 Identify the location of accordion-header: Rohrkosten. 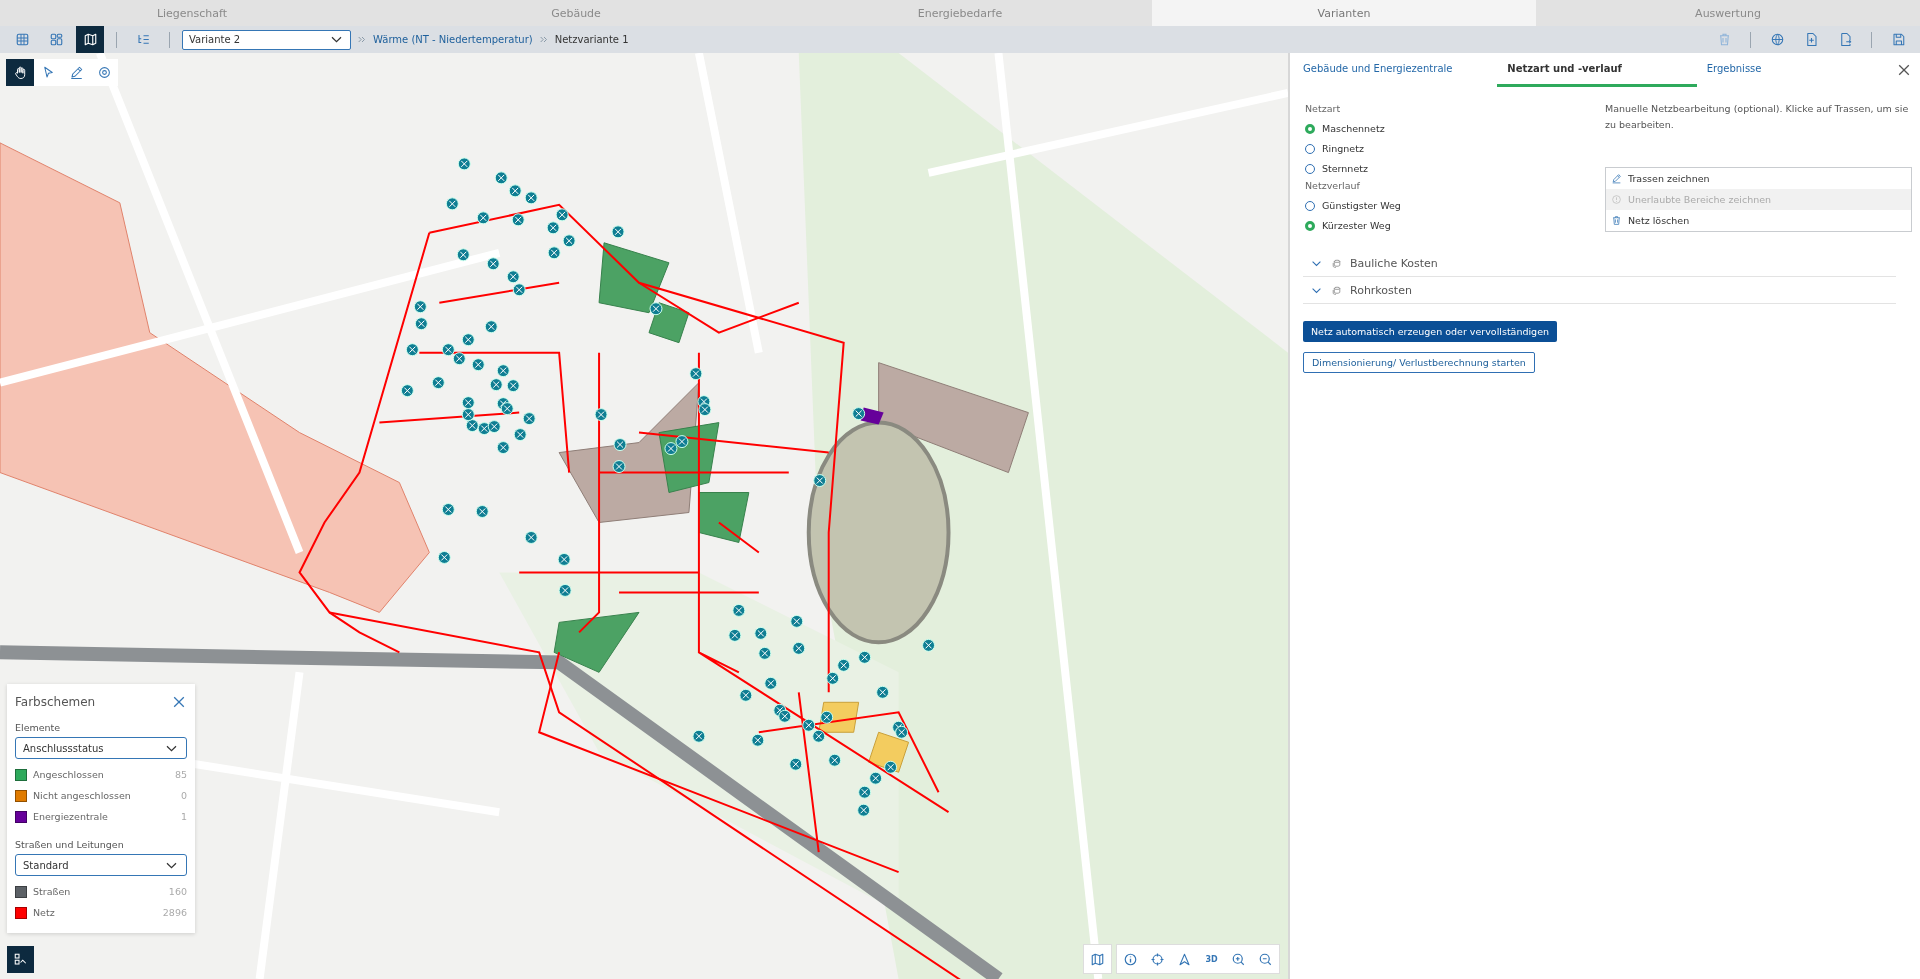
(1599, 290).